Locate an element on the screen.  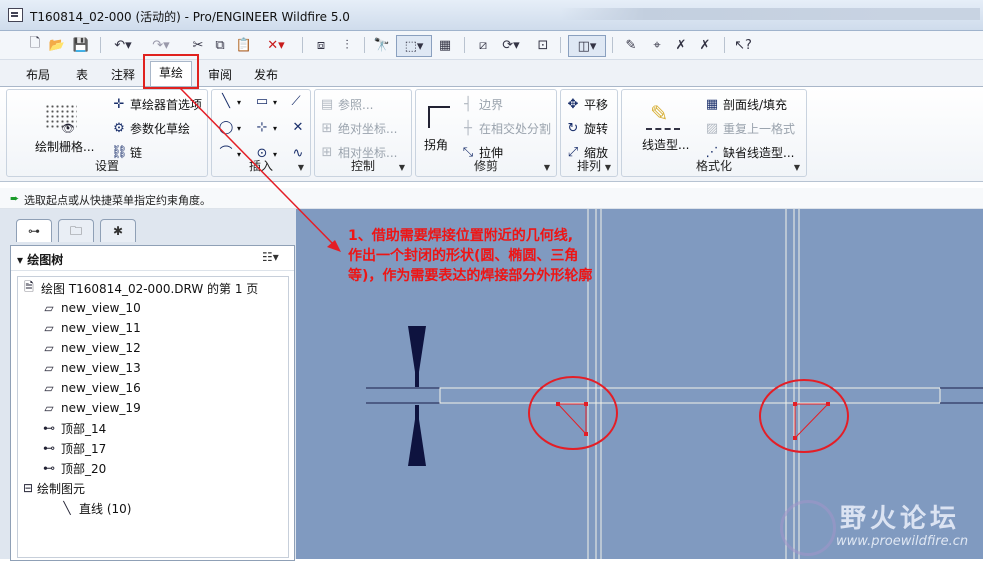
whats-this-icon: ↖? is located at coordinates (743, 45).